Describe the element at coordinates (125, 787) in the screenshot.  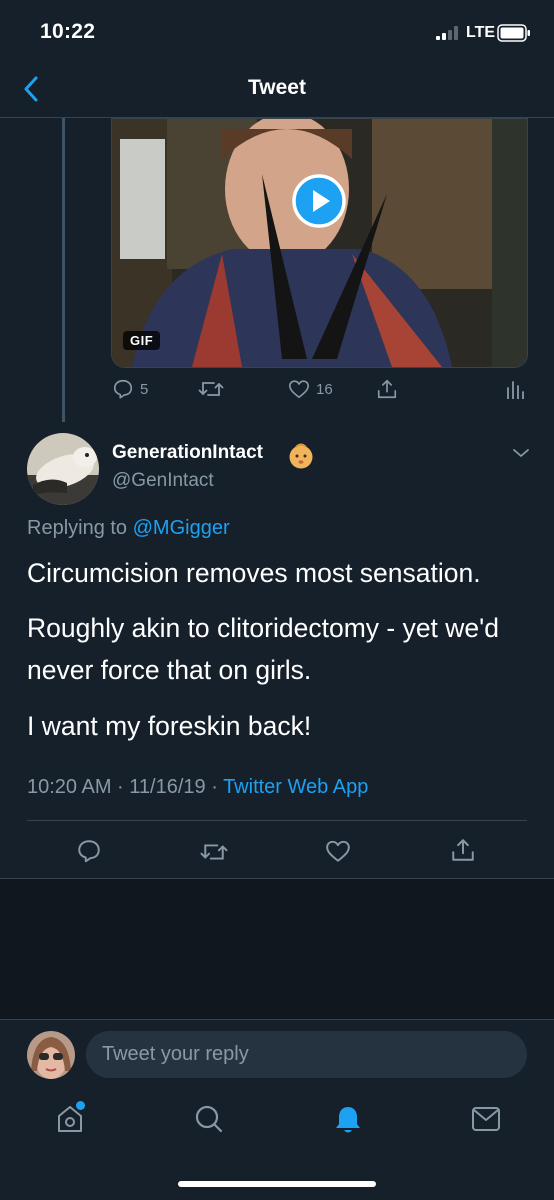
I see `tweet-timestamp: 10:20 AM · 11/16/19 ·` at that location.